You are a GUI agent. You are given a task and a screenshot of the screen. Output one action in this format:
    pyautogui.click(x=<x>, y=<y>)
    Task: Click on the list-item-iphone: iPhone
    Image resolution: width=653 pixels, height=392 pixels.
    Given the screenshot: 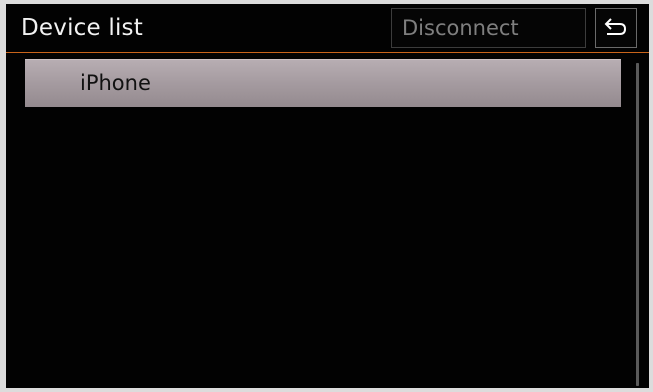 What is the action you would take?
    pyautogui.click(x=323, y=83)
    